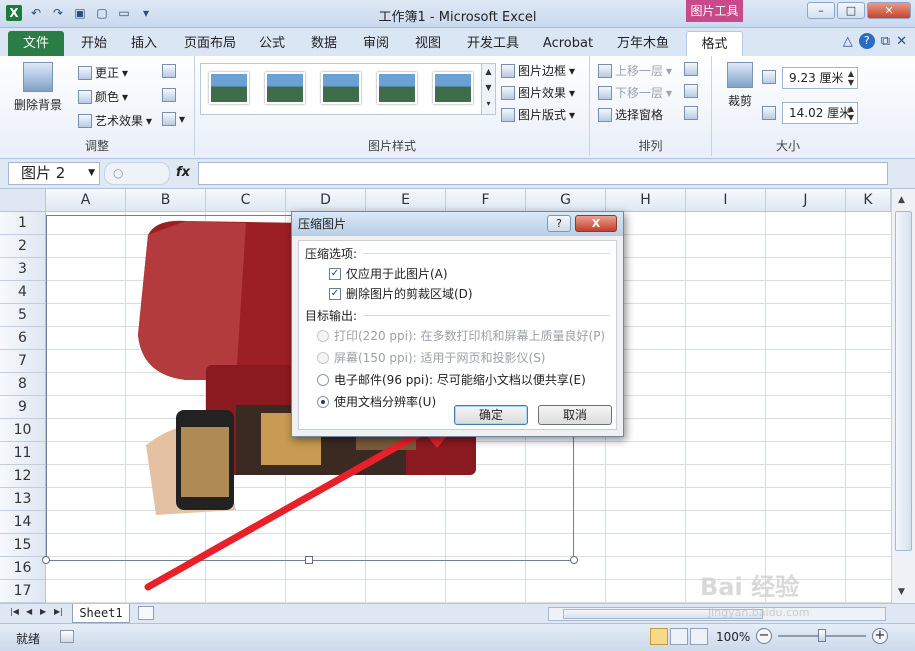 This screenshot has width=915, height=651. I want to click on radio-selected-icon, so click(323, 401).